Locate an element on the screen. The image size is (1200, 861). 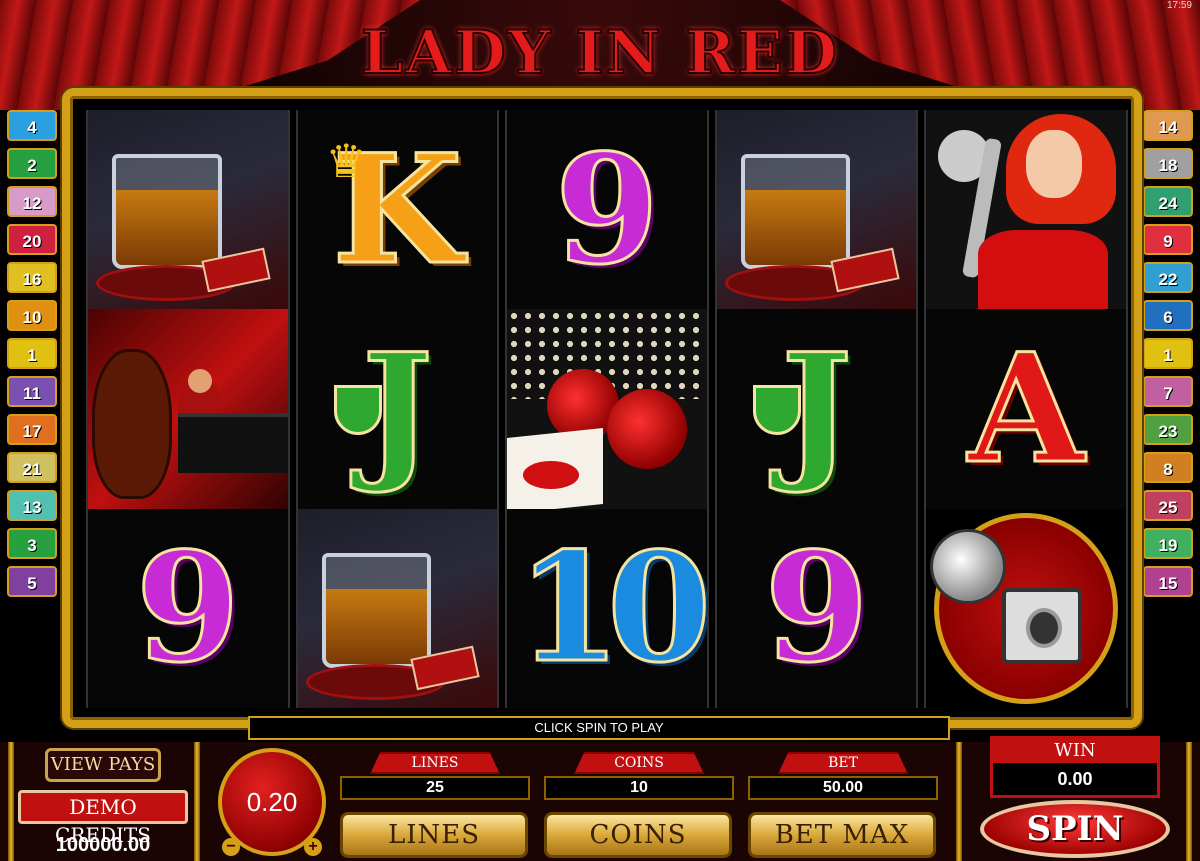
reel-cell: A is located at coordinates (1026, 408).